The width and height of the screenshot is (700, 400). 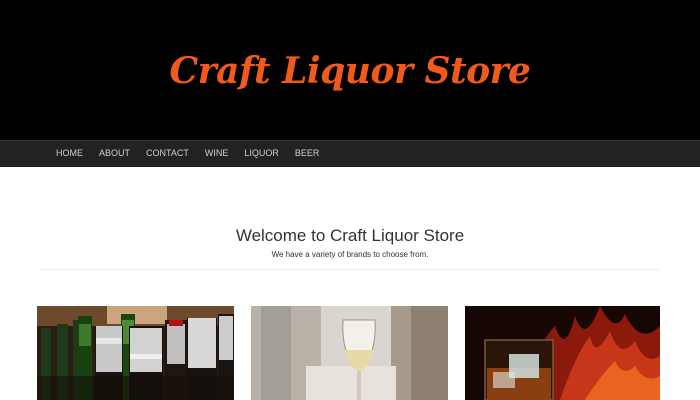 I want to click on nav-item-home: HOME, so click(x=69, y=153).